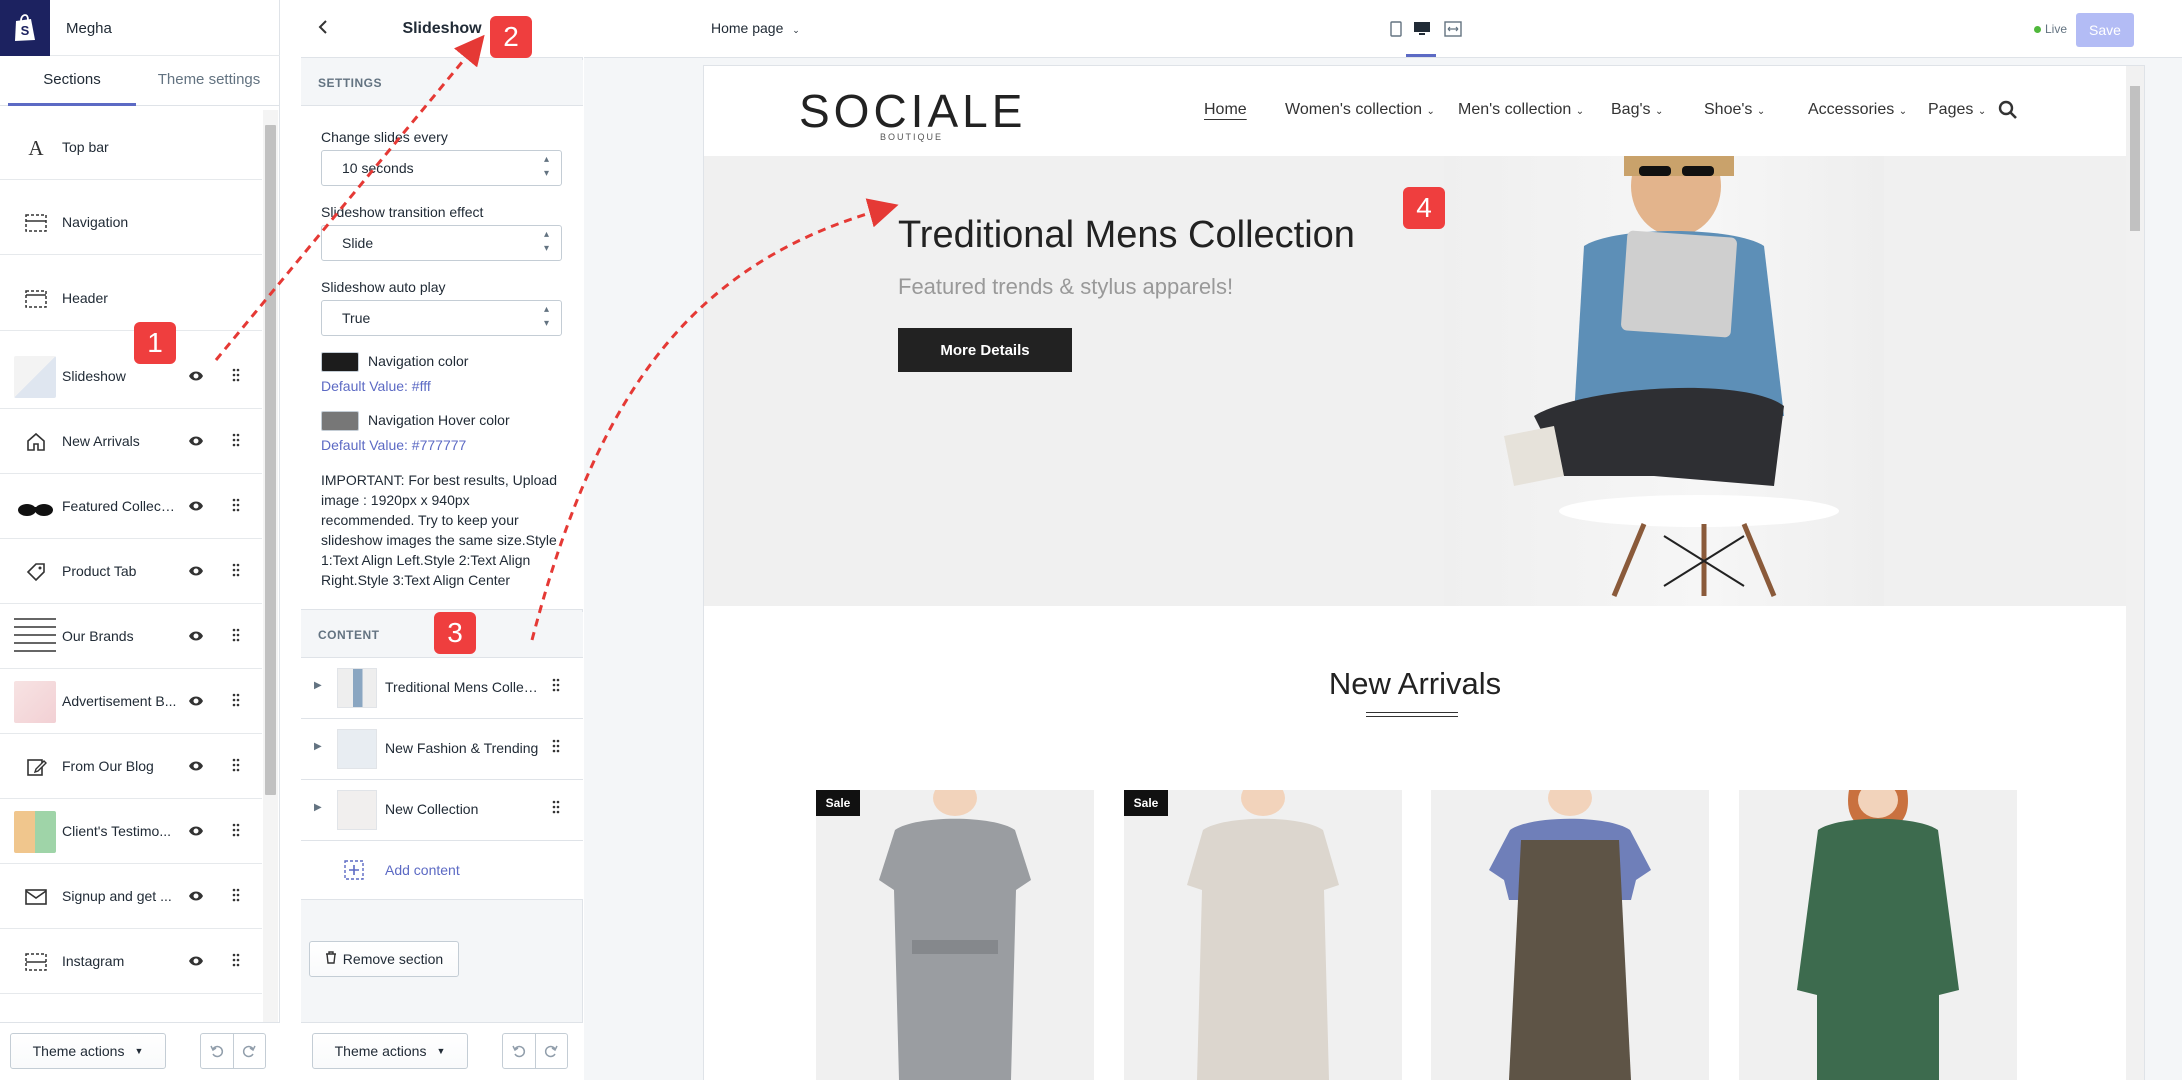  Describe the element at coordinates (131, 766) in the screenshot. I see `section-item-blog: From Our Blog` at that location.